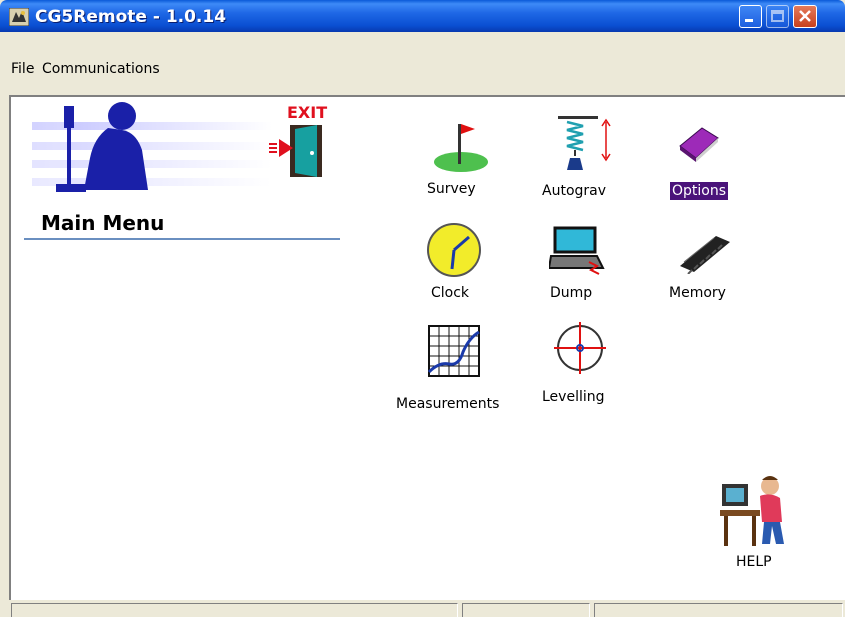  What do you see at coordinates (578, 252) in the screenshot?
I see `laptop-icon` at bounding box center [578, 252].